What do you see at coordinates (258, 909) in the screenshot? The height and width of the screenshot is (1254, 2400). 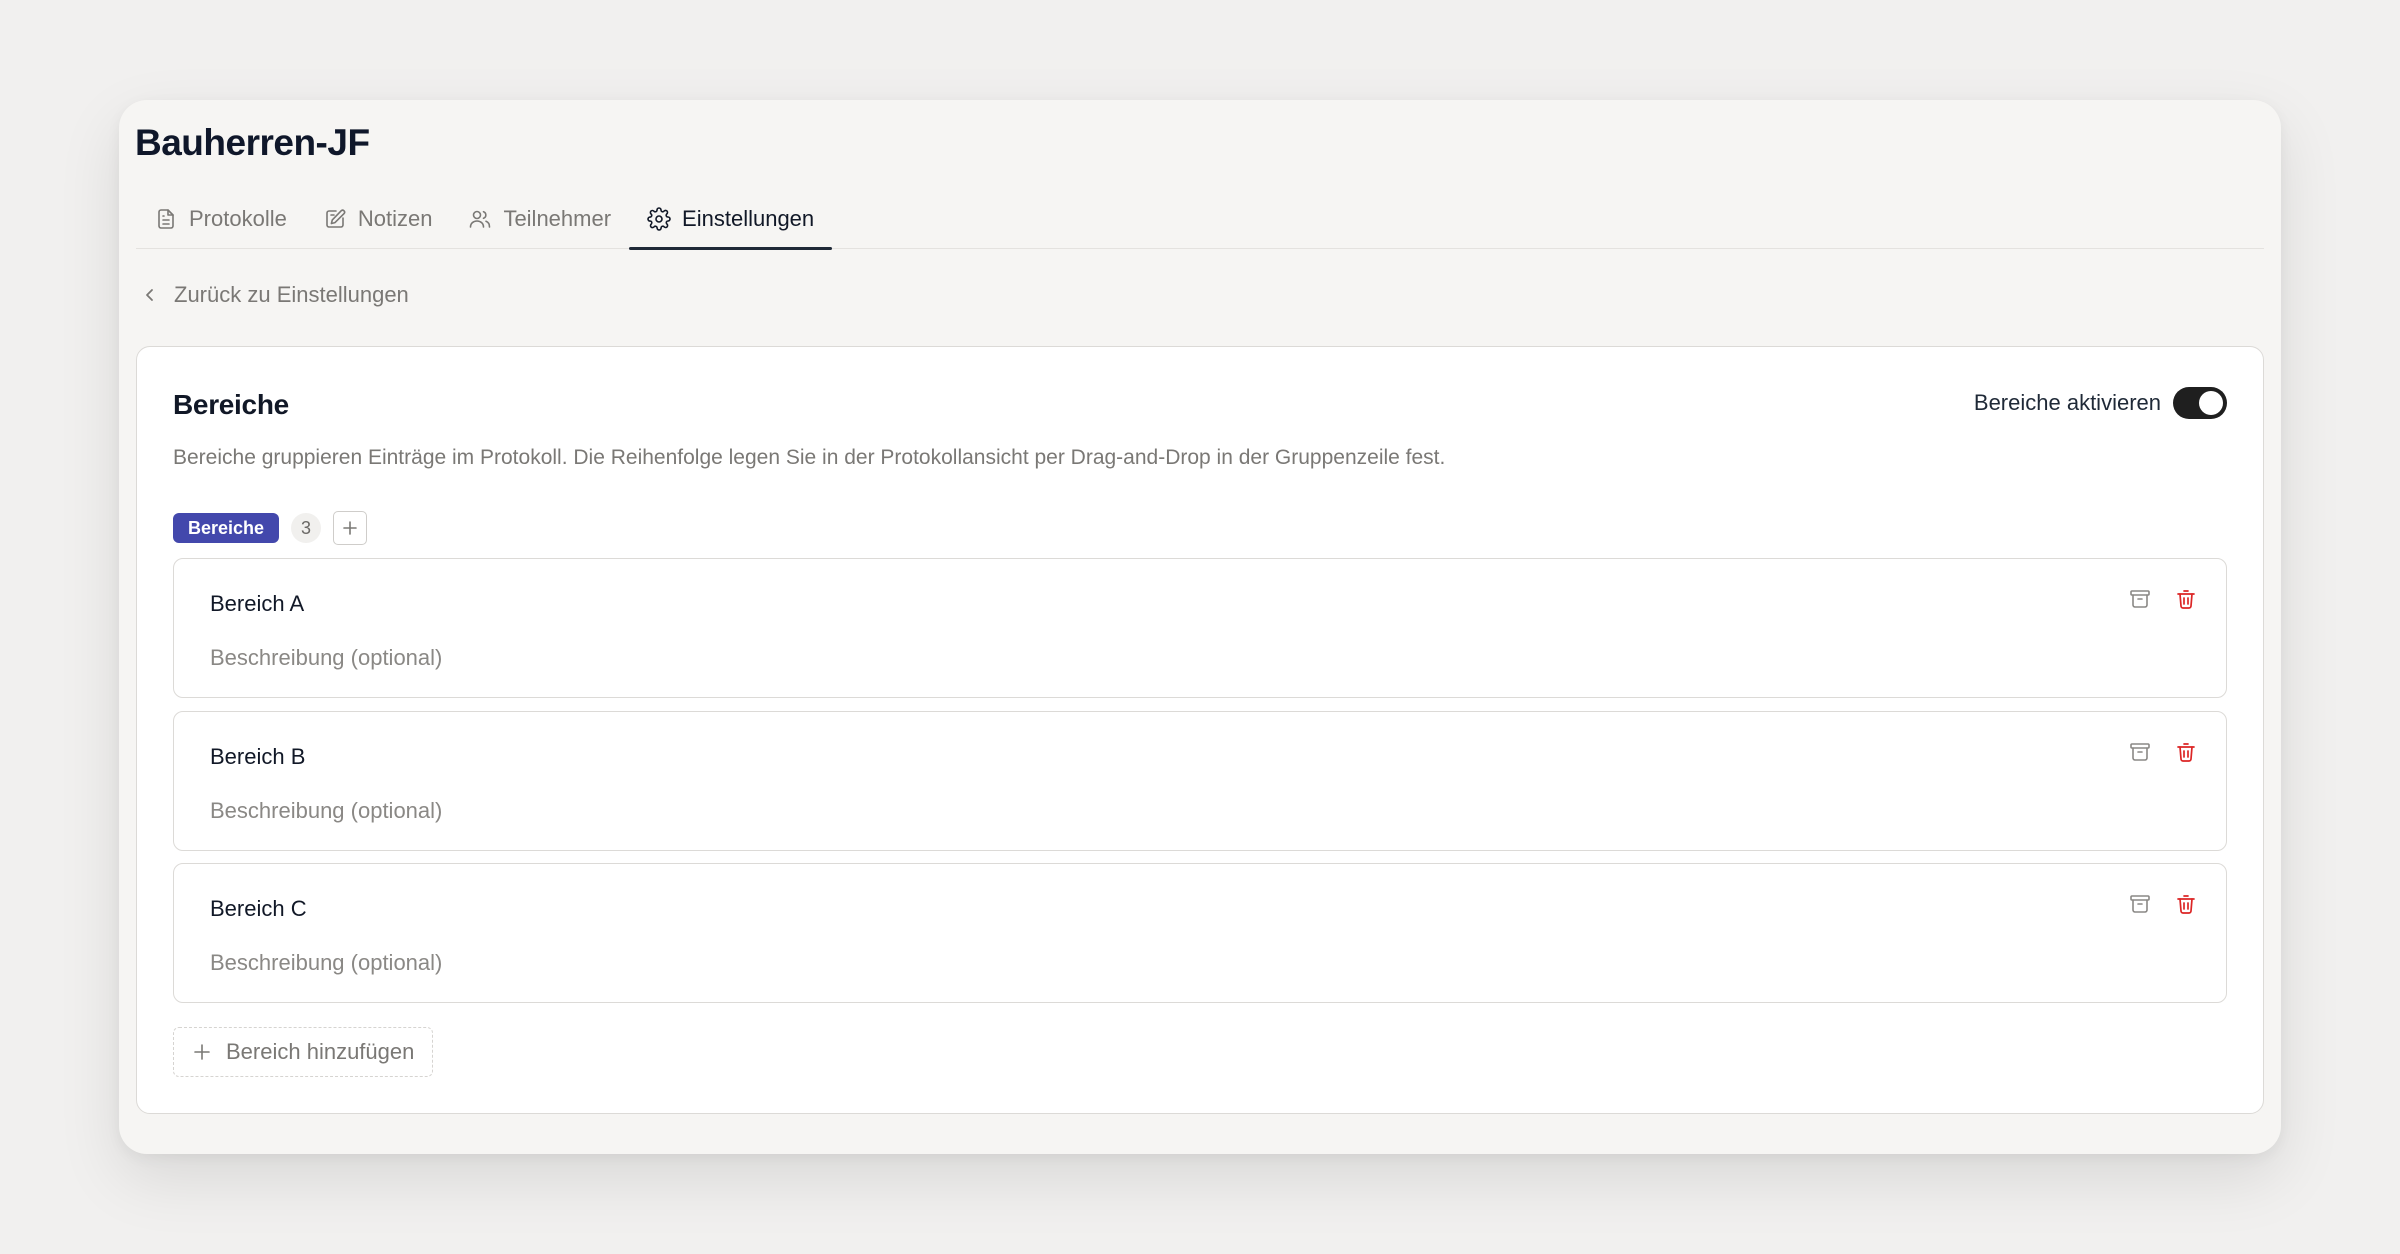 I see `area-name-input: Bereich C` at bounding box center [258, 909].